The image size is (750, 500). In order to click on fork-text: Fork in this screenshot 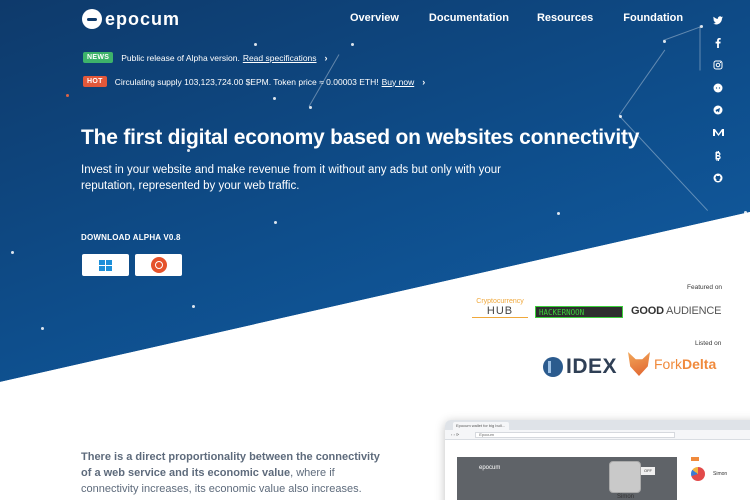, I will do `click(668, 364)`.